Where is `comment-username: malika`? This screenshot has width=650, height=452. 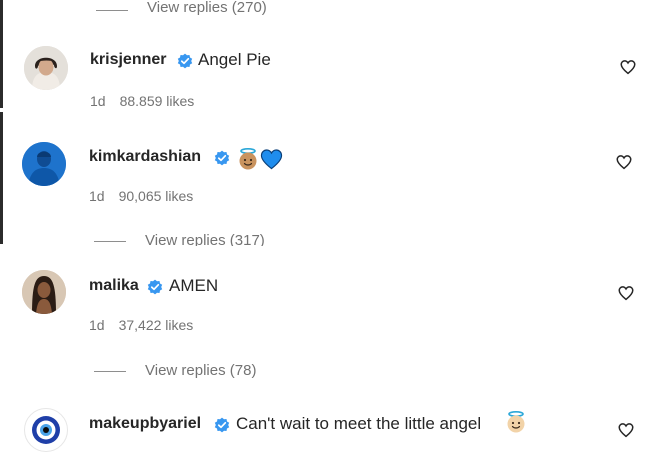 comment-username: malika is located at coordinates (114, 286).